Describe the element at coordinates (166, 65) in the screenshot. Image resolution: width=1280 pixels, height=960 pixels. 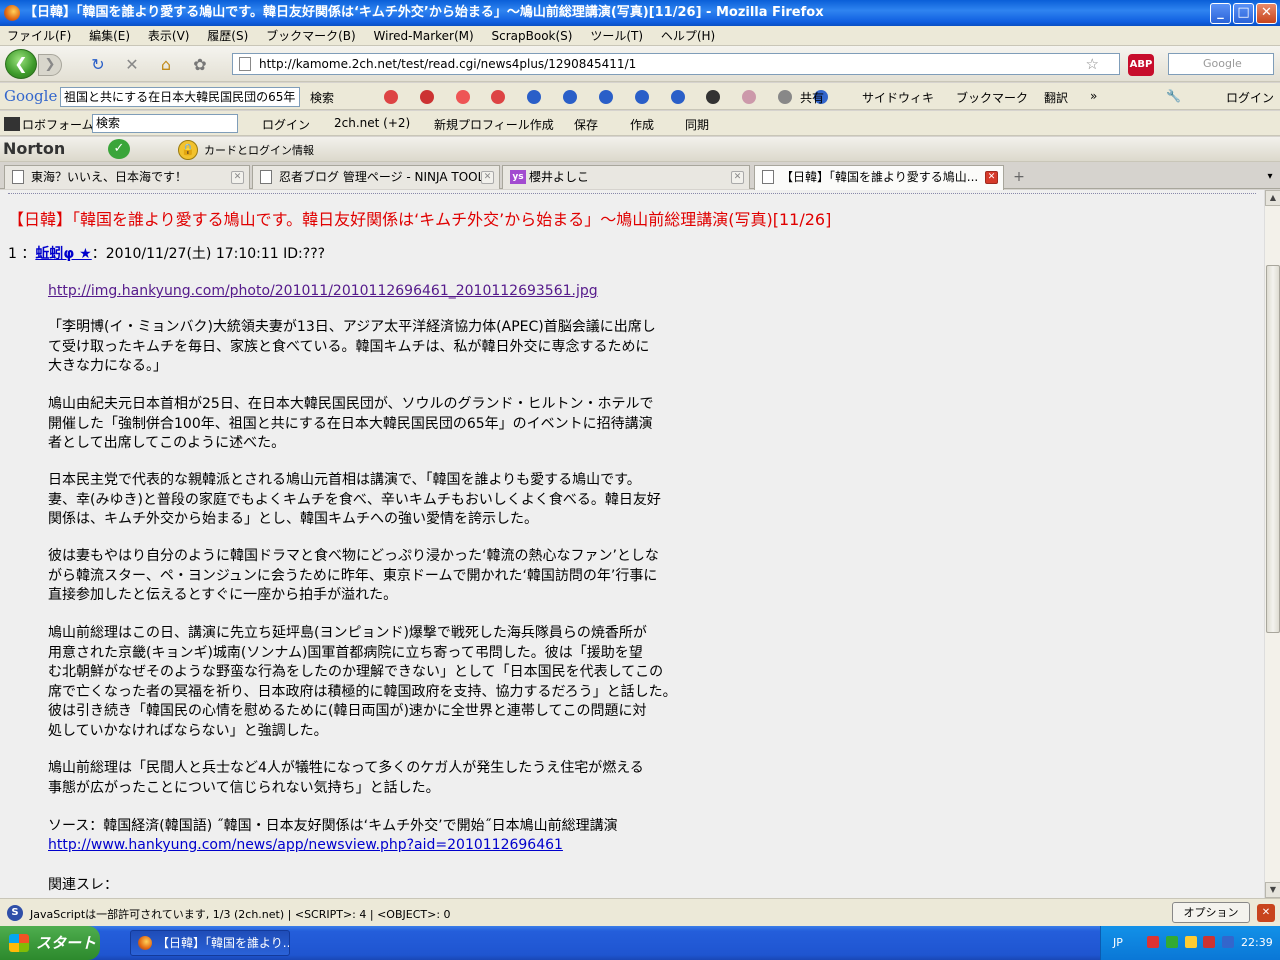
I see `home-icon: ⌂` at that location.